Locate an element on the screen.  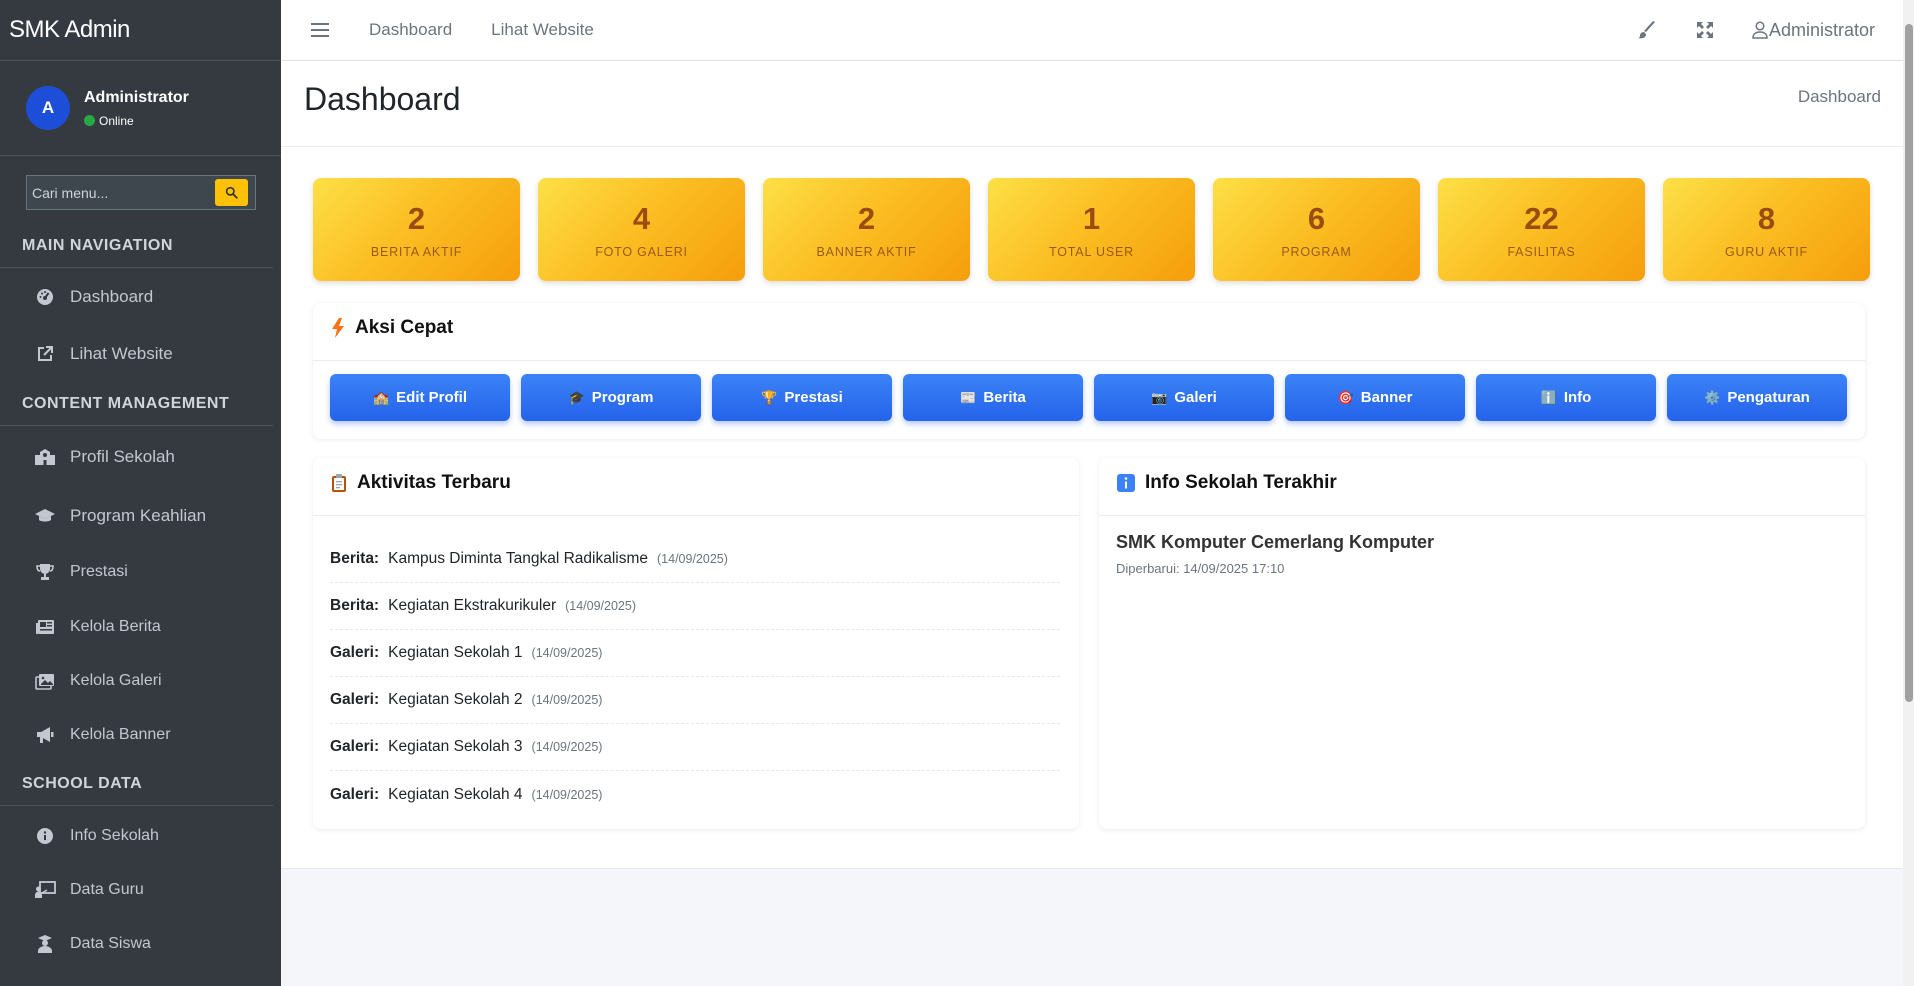
stat-value: 22 is located at coordinates (1541, 218).